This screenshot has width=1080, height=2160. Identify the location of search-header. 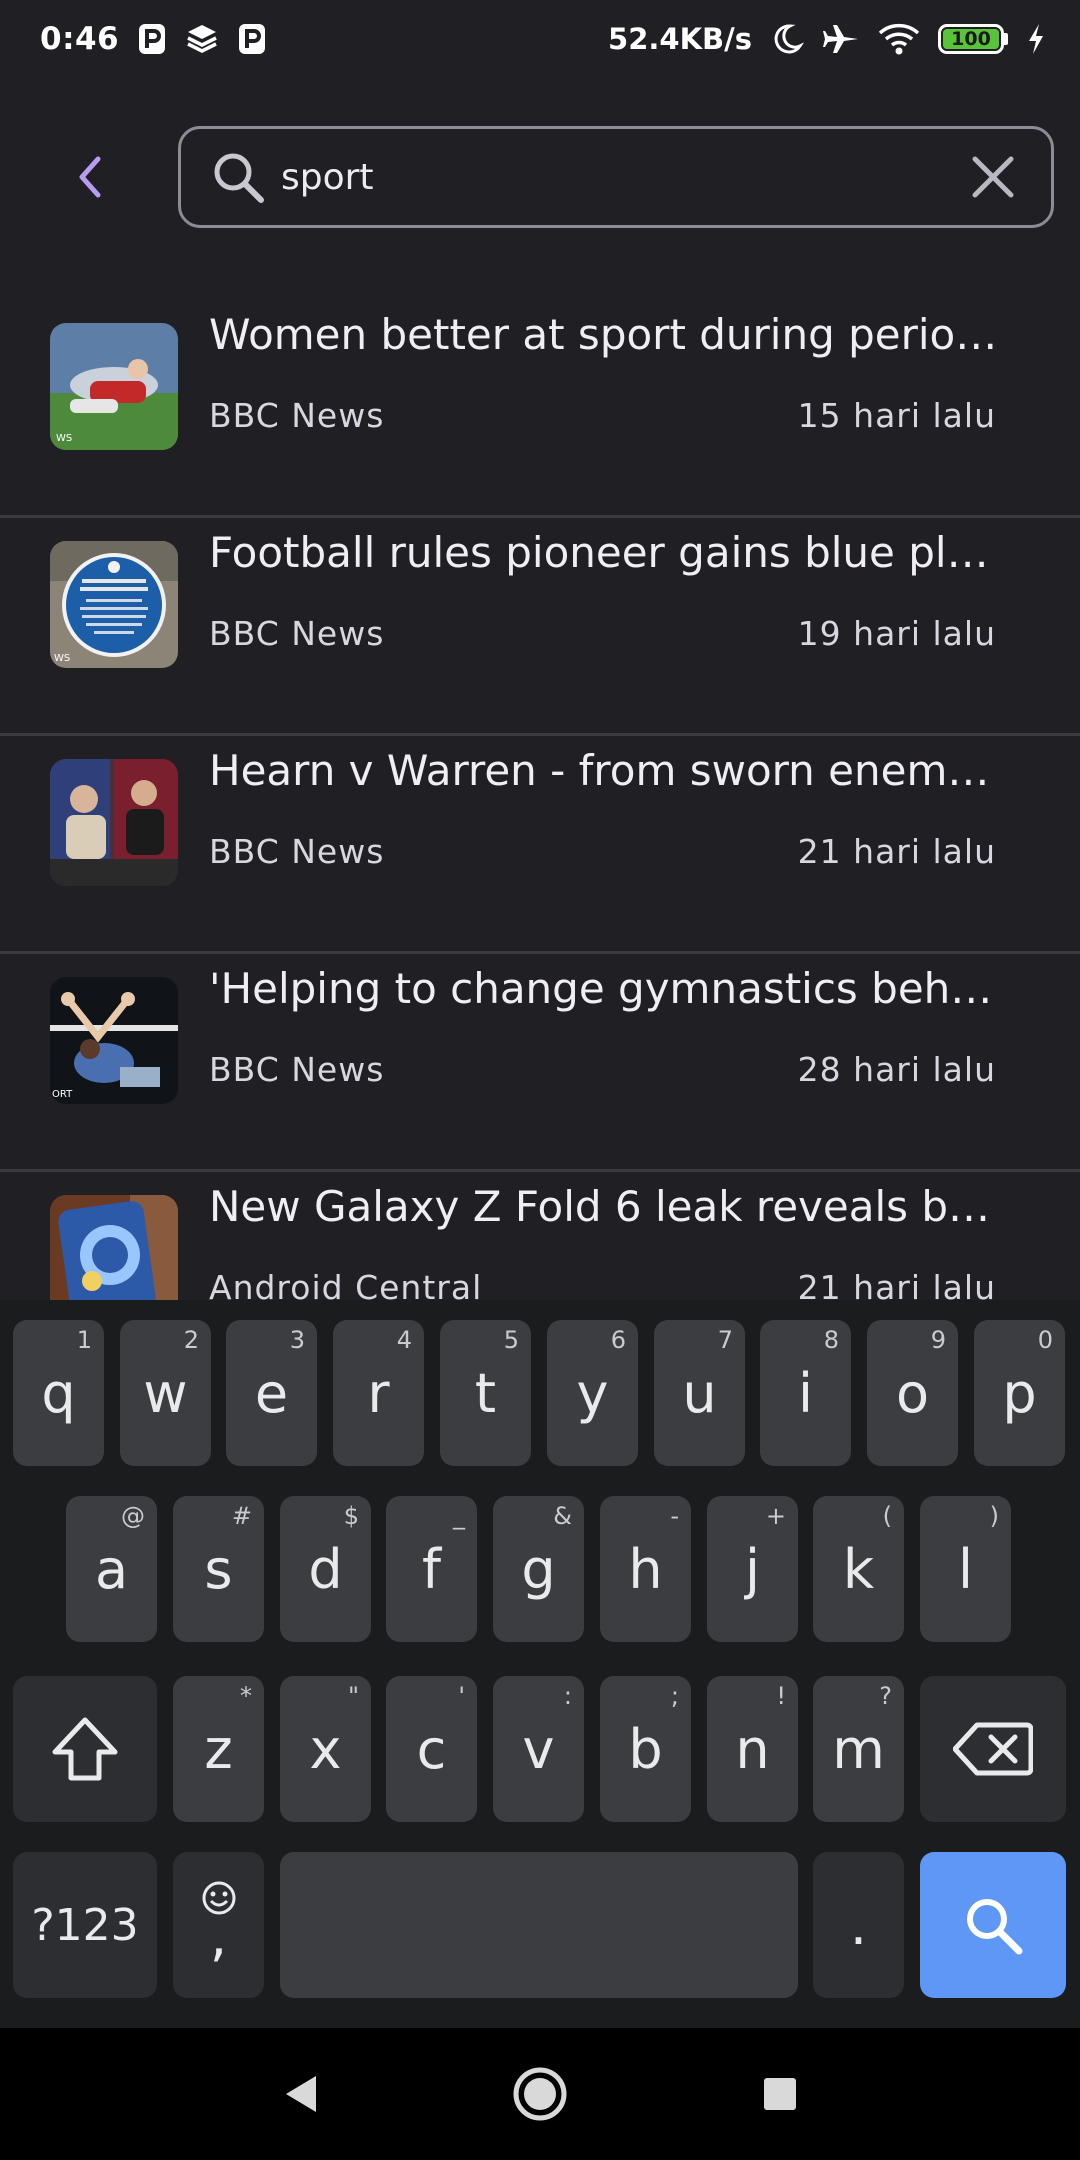
(540, 177).